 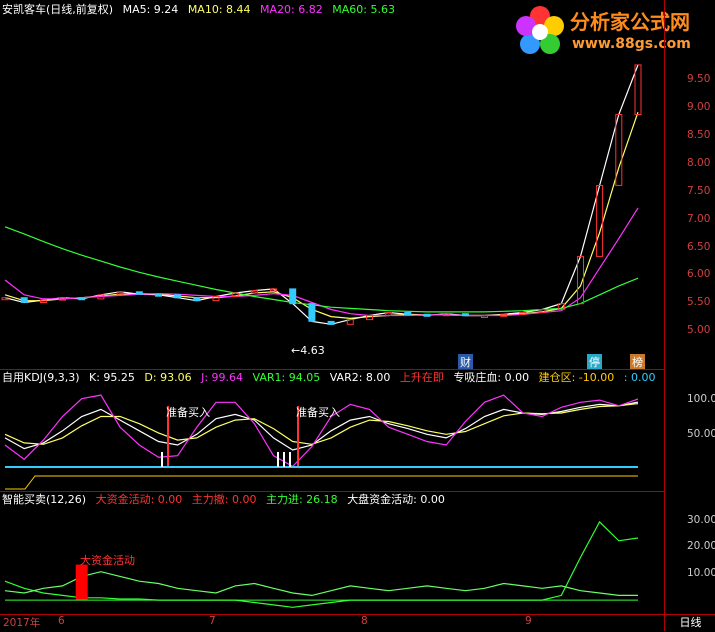 I want to click on big-fund-bar, so click(x=81, y=582).